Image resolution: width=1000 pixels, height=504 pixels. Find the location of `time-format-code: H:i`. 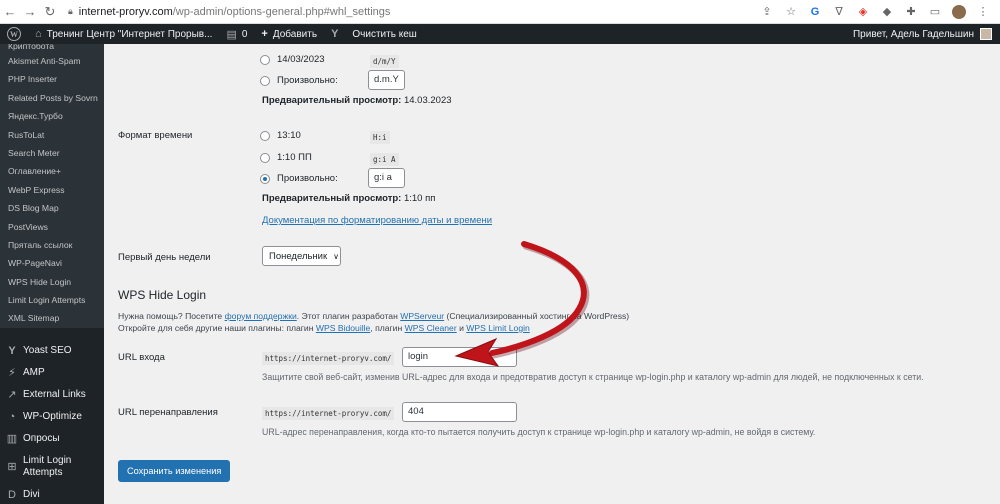

time-format-code: H:i is located at coordinates (380, 137).